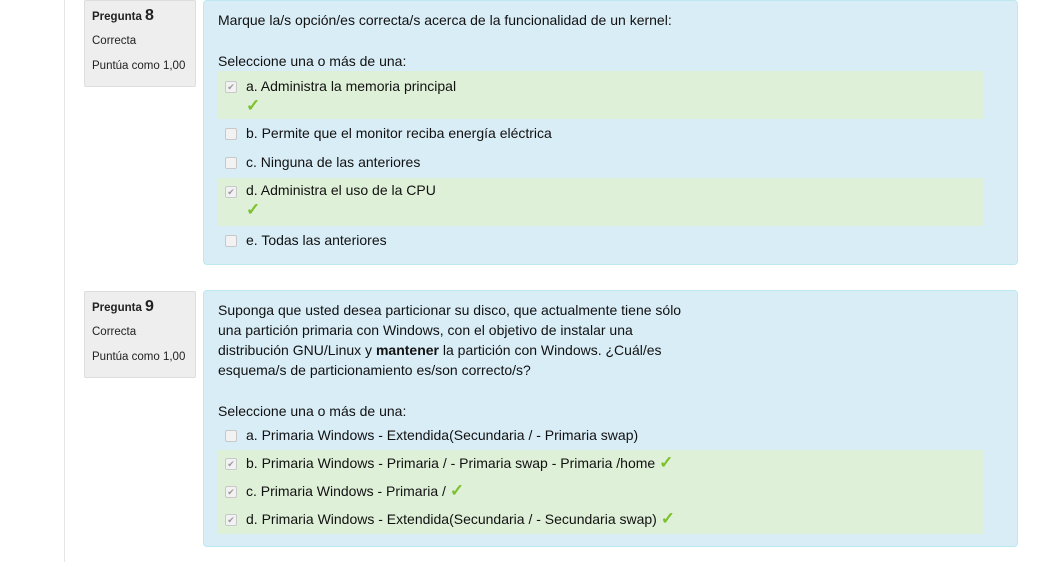  Describe the element at coordinates (351, 86) in the screenshot. I see `option-label: a. Administra la memoria principal` at that location.